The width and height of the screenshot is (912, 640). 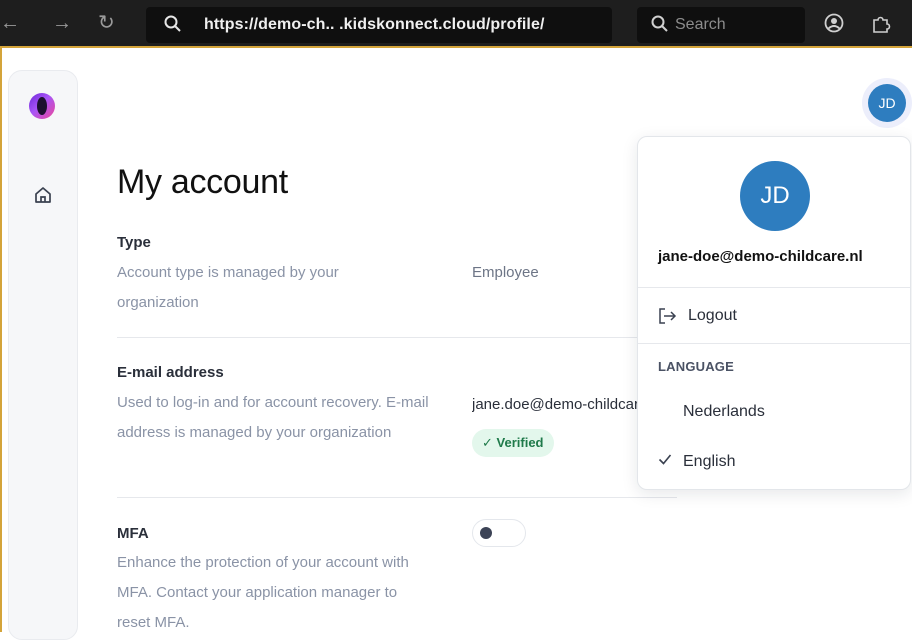 What do you see at coordinates (773, 317) in the screenshot?
I see `logout-button: Logout` at bounding box center [773, 317].